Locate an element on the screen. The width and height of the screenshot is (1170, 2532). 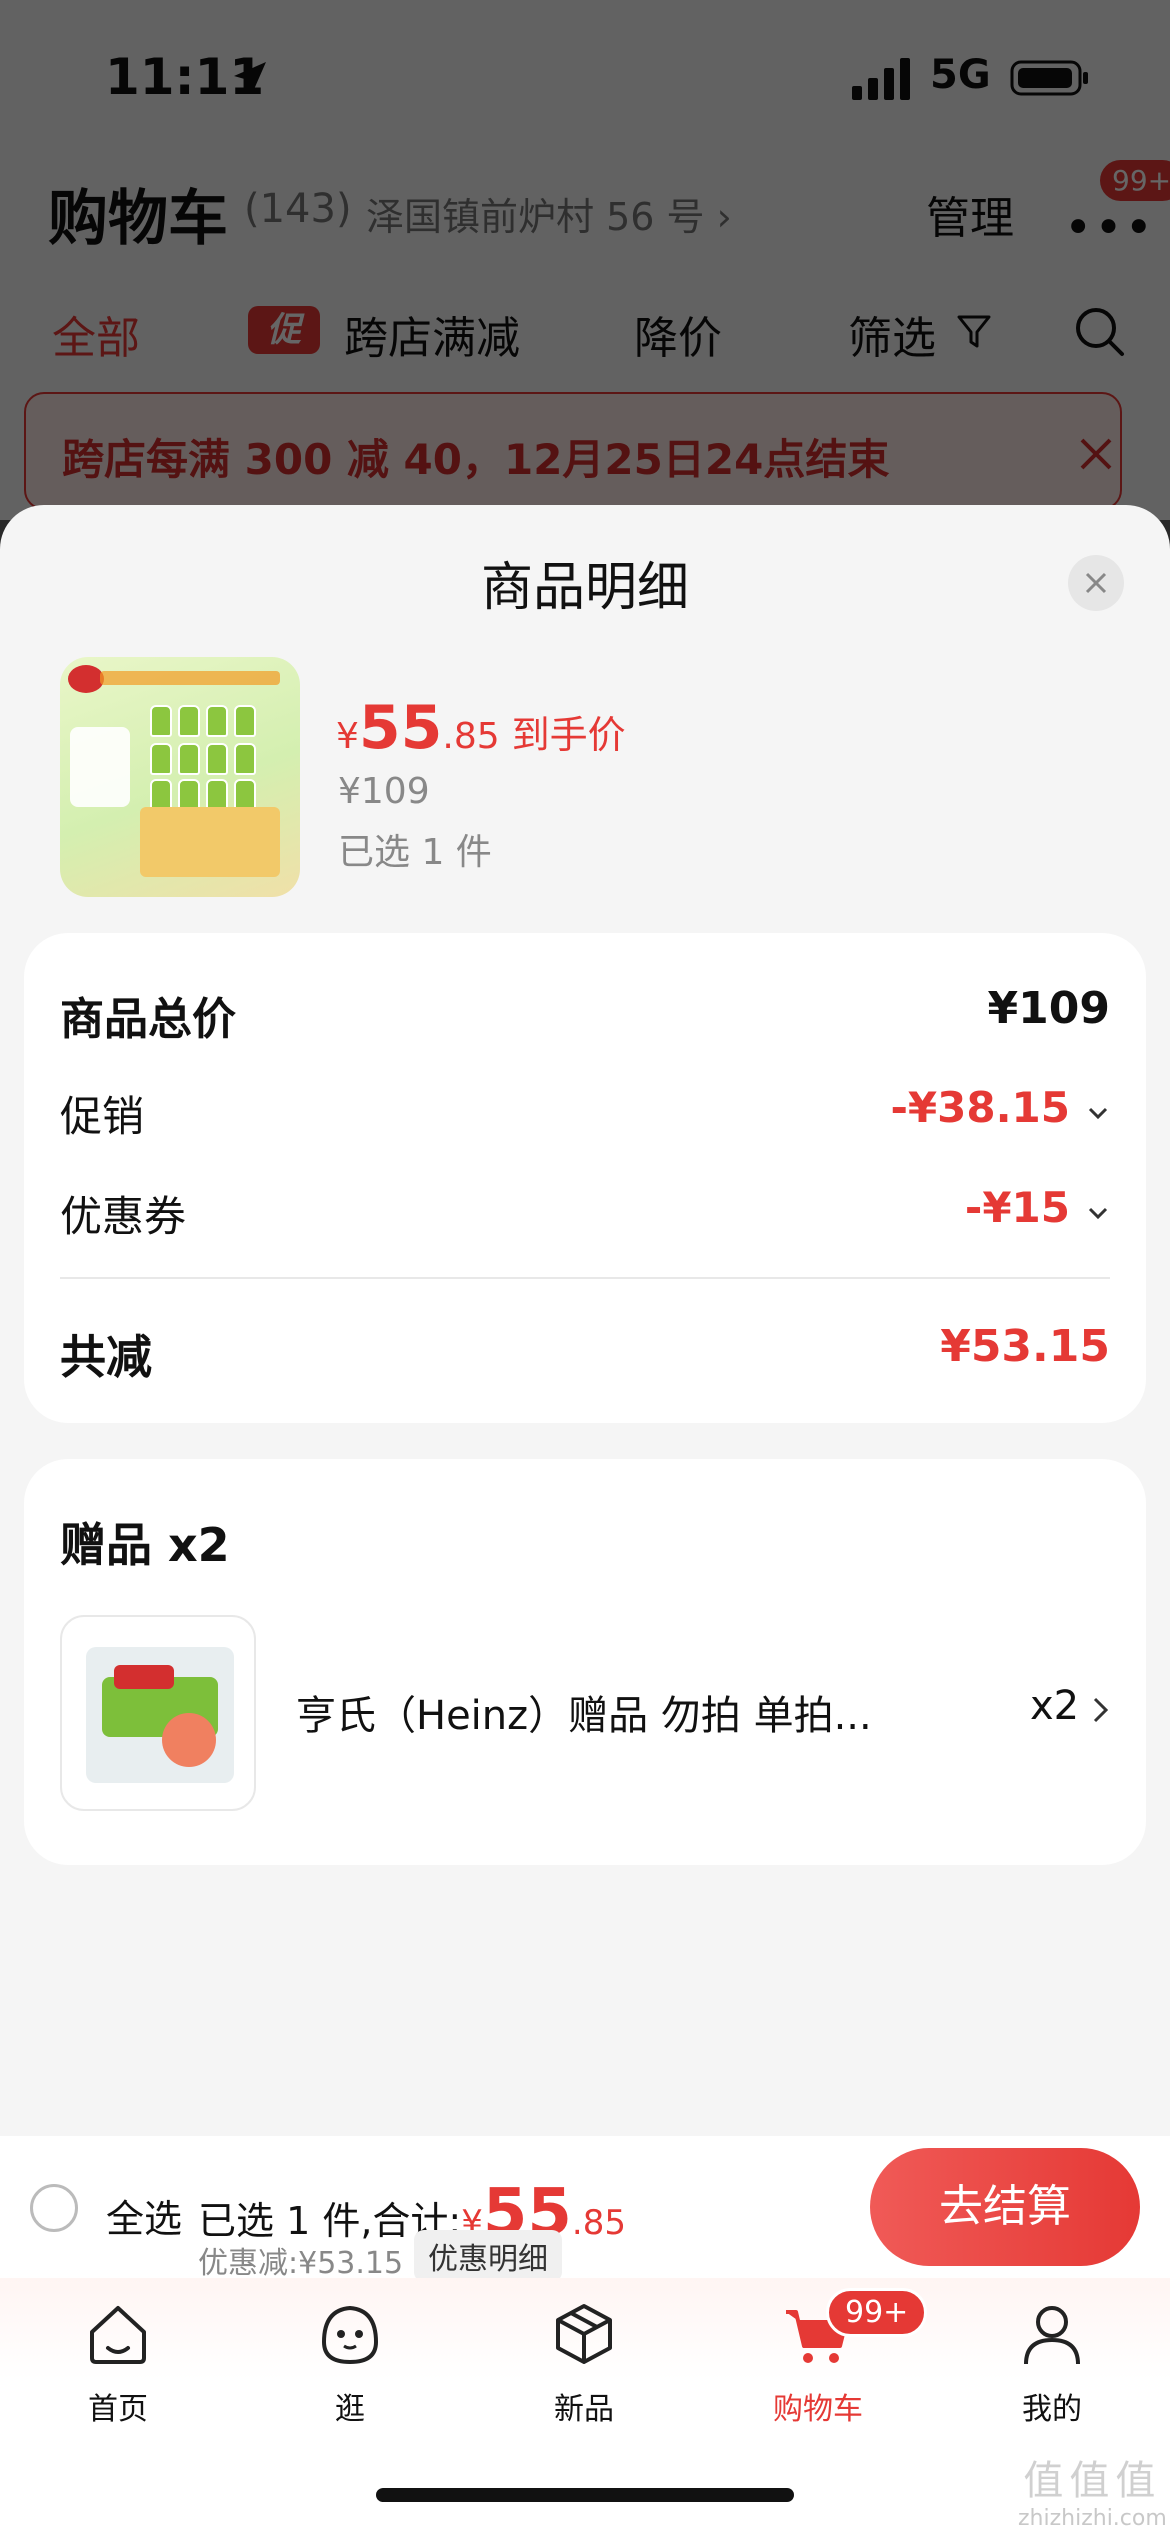
cart-badge: 99+ is located at coordinates (877, 2312).